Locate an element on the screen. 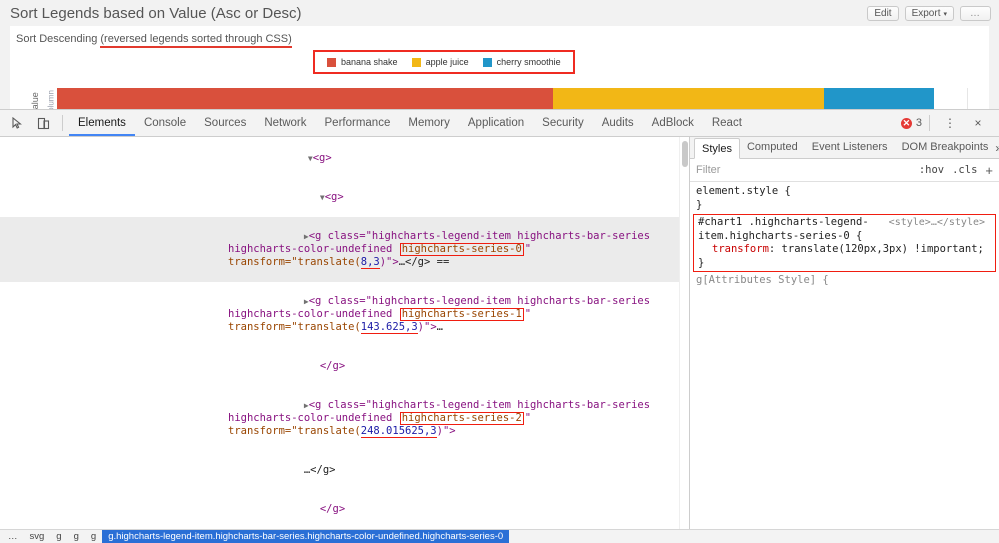 The width and height of the screenshot is (999, 543). grid-line is located at coordinates (967, 98).